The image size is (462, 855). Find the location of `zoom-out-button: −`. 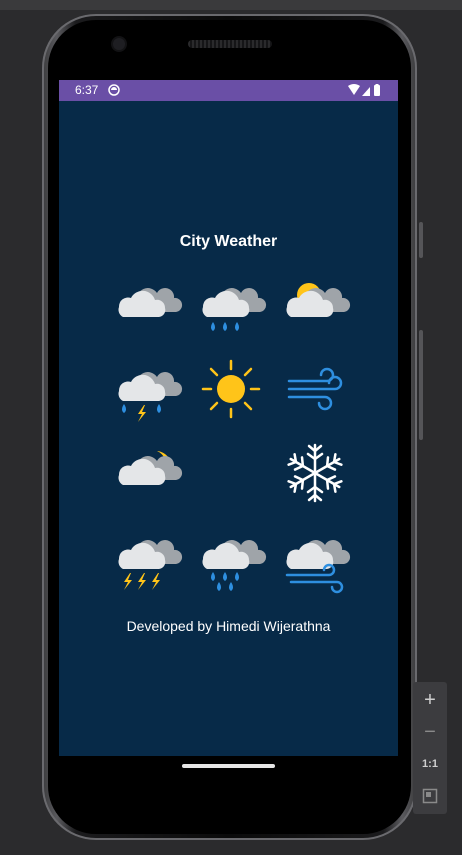

zoom-out-button: − is located at coordinates (430, 732).